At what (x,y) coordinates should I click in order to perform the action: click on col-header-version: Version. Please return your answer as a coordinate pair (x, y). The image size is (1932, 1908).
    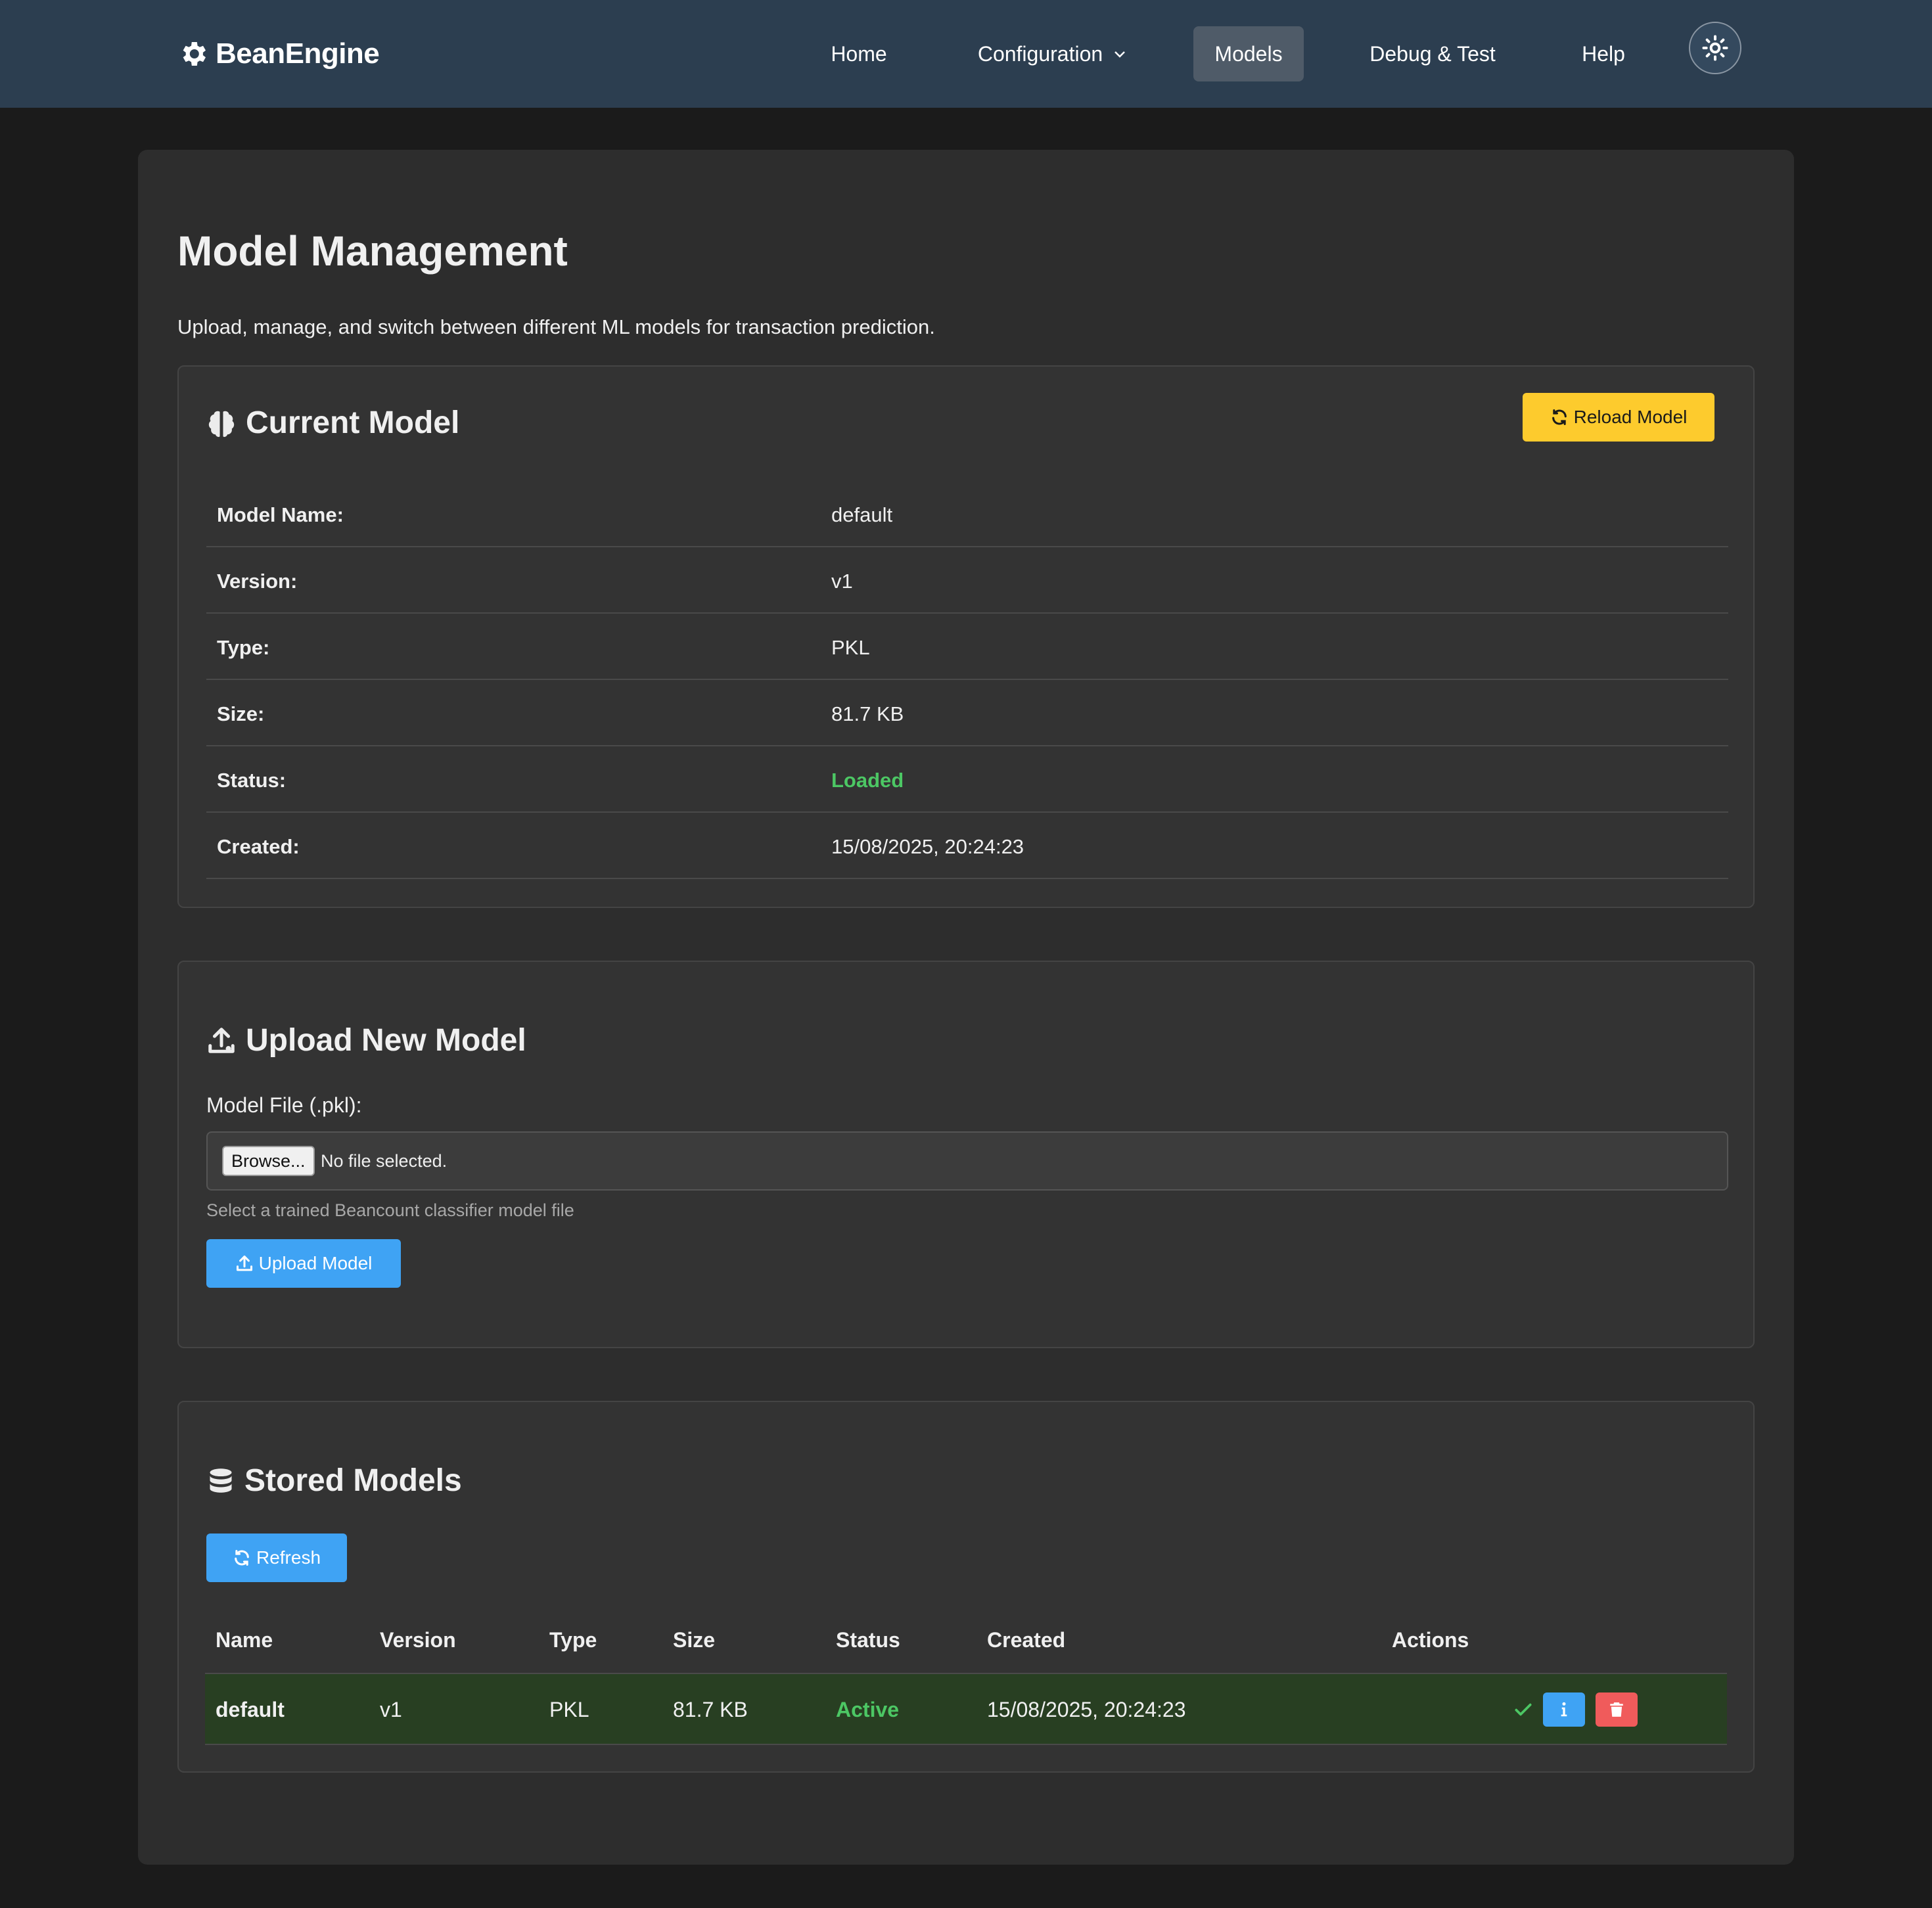
    Looking at the image, I should click on (418, 1640).